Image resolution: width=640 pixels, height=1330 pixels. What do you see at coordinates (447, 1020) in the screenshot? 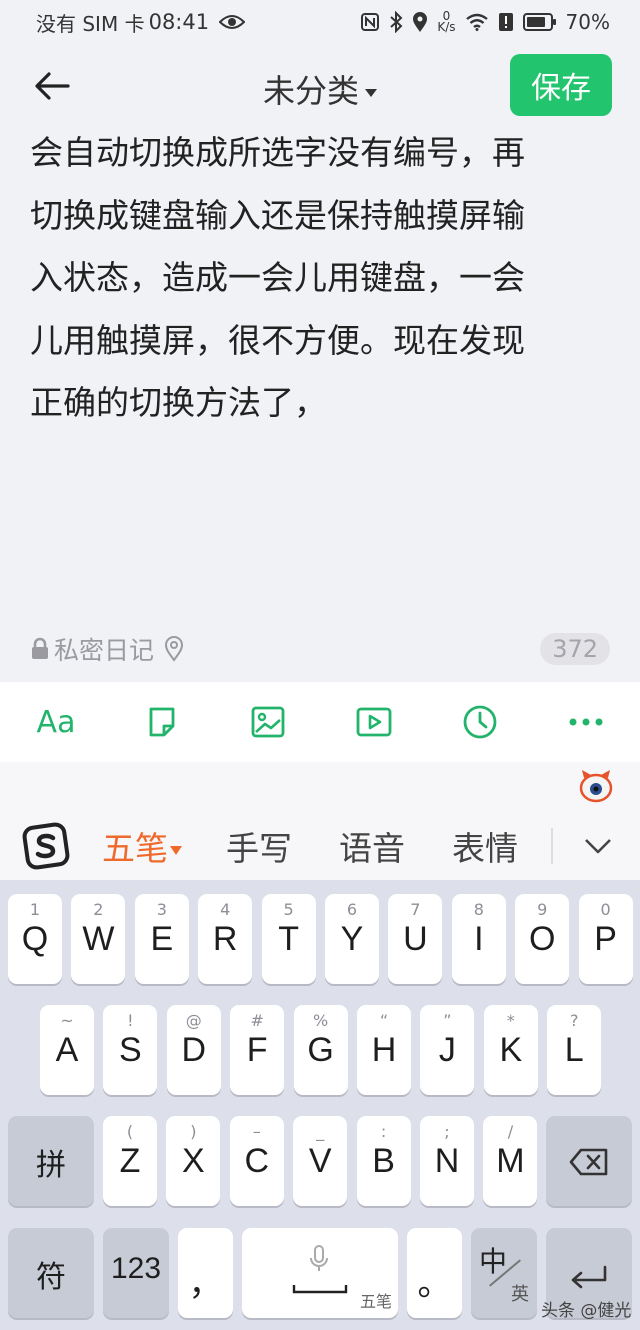
I see `key-hint: ”` at bounding box center [447, 1020].